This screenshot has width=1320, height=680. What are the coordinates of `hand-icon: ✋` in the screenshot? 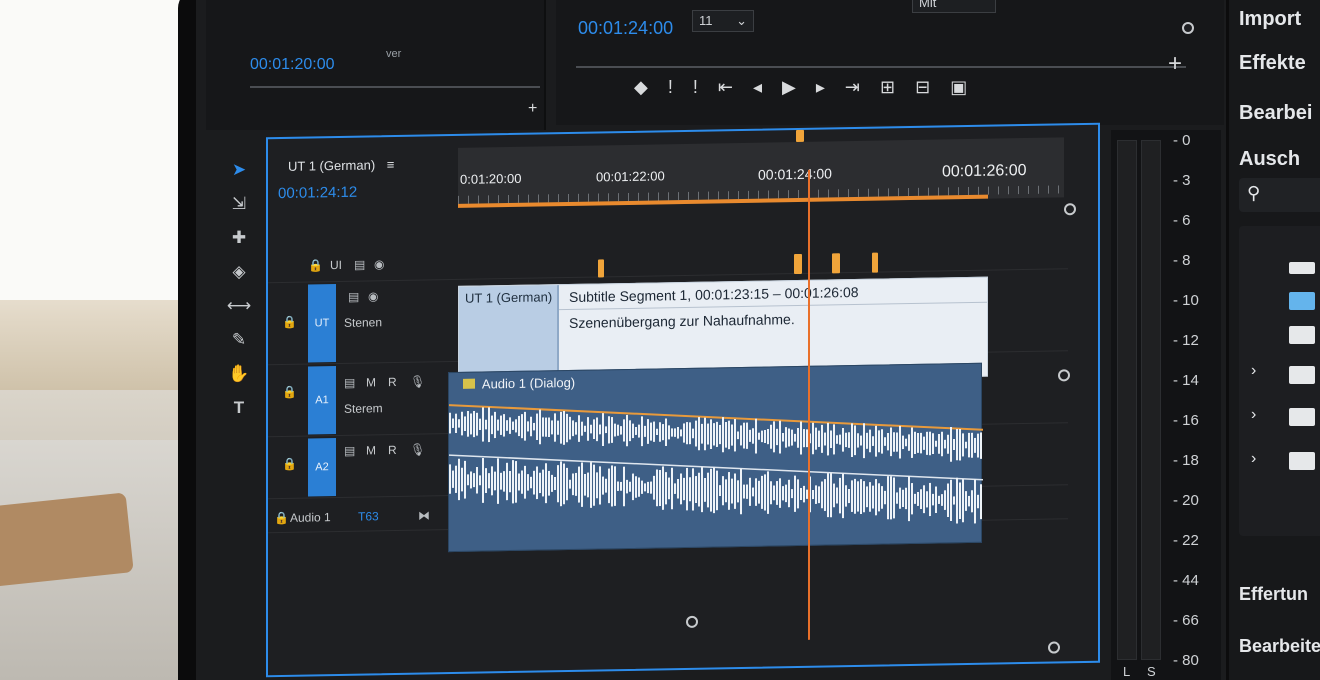 It's located at (238, 374).